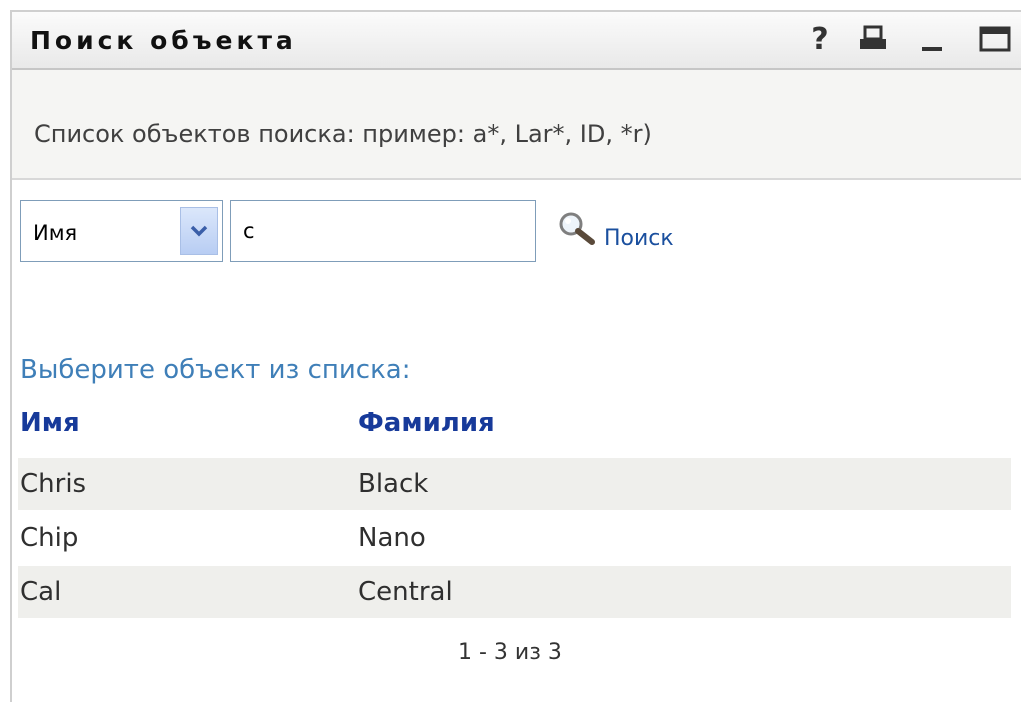 Image resolution: width=1021 pixels, height=702 pixels. Describe the element at coordinates (53, 484) in the screenshot. I see `first-name-cell: Chris` at that location.